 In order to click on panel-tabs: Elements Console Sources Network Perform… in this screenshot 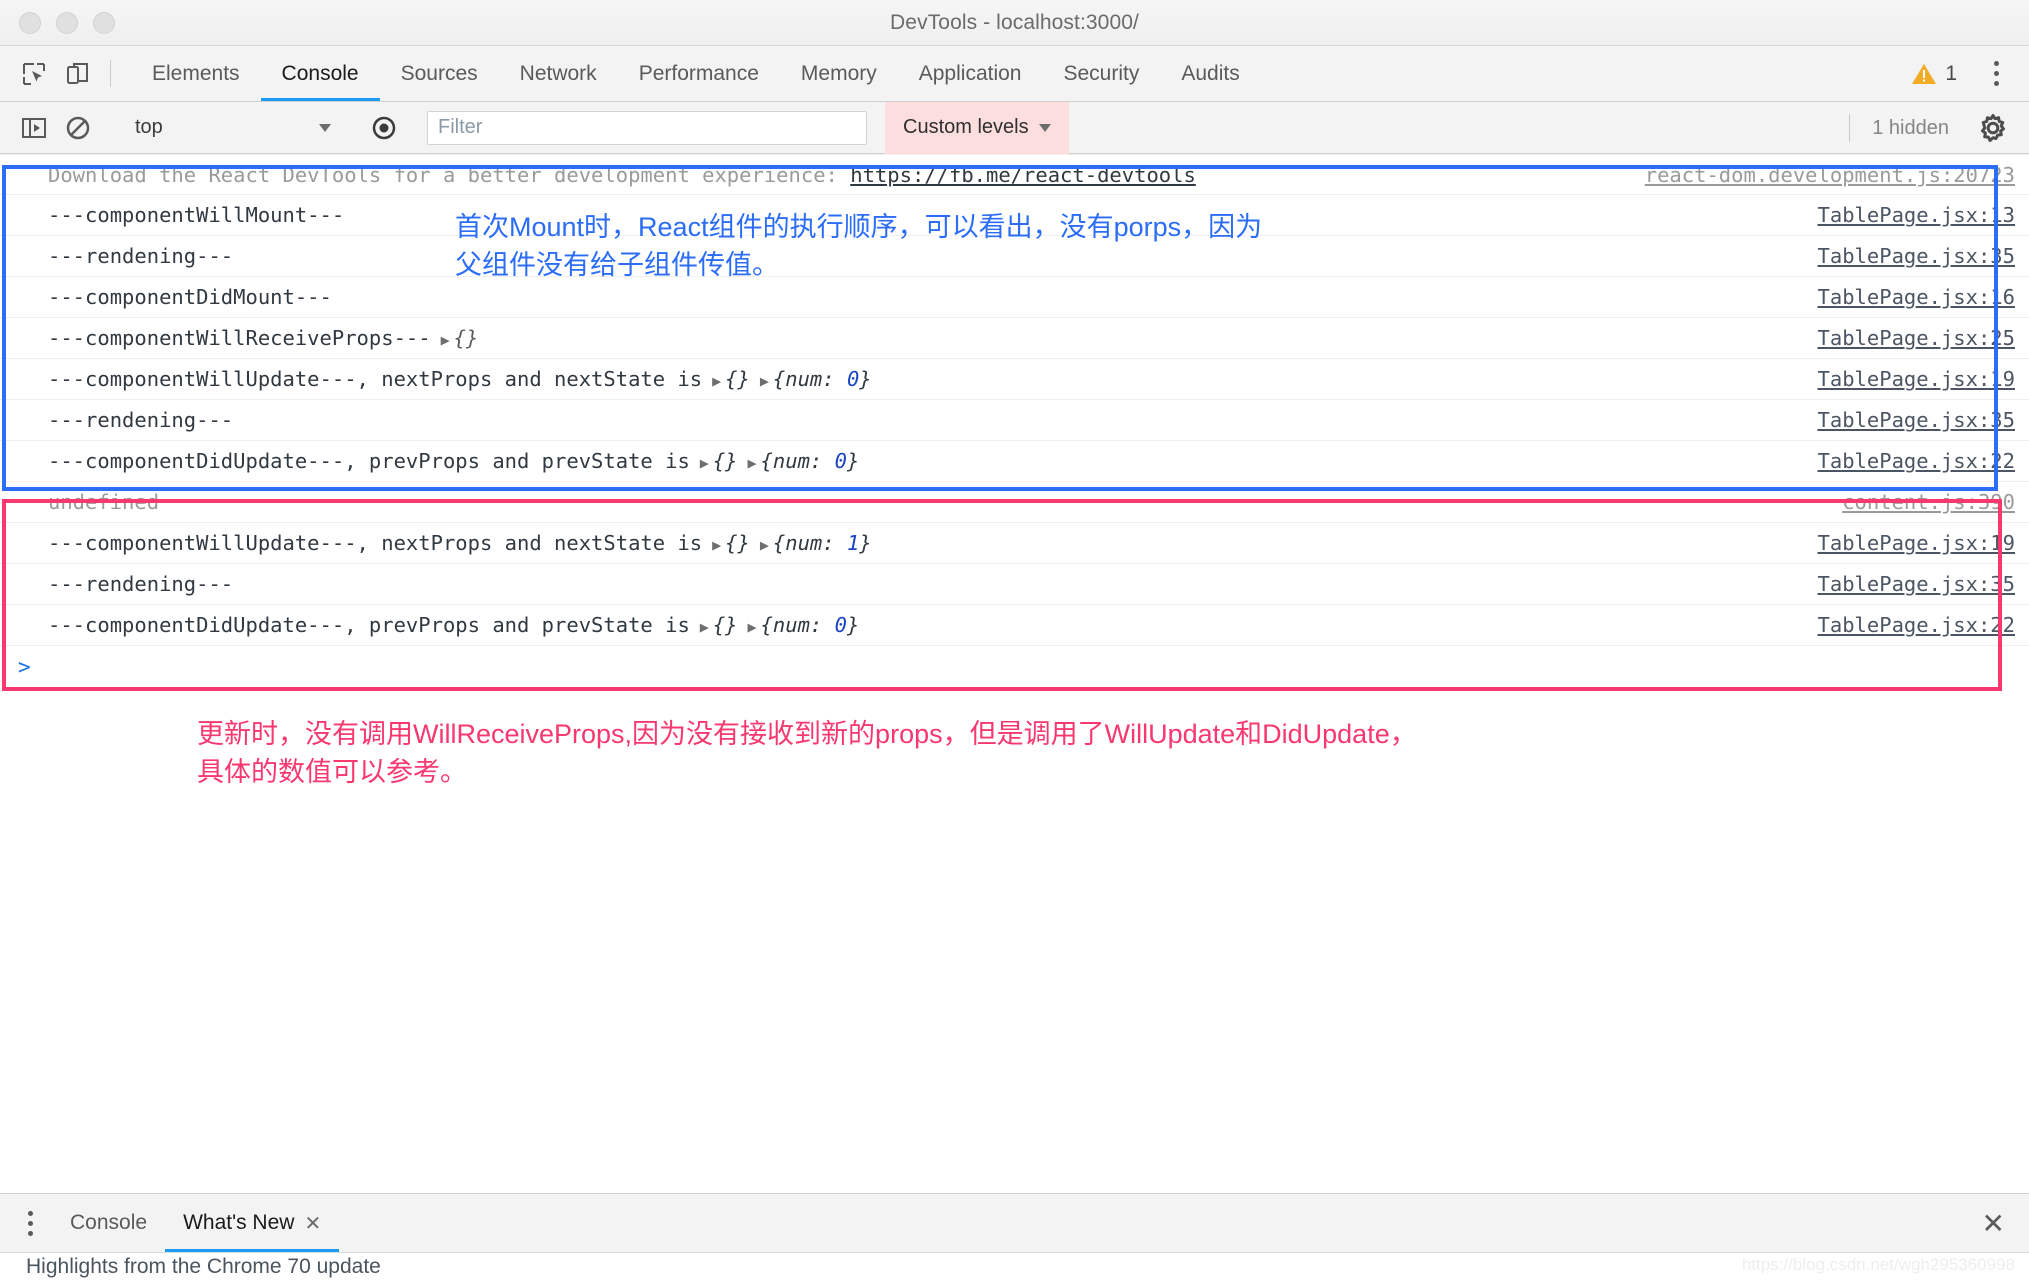, I will do `click(696, 73)`.